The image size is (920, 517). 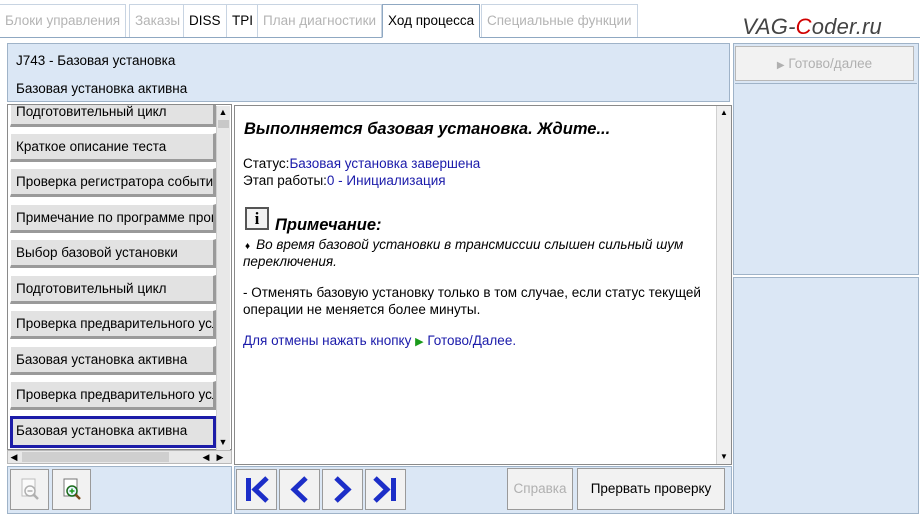 What do you see at coordinates (386, 180) in the screenshot?
I see `stage-value: 0 - Инициализация` at bounding box center [386, 180].